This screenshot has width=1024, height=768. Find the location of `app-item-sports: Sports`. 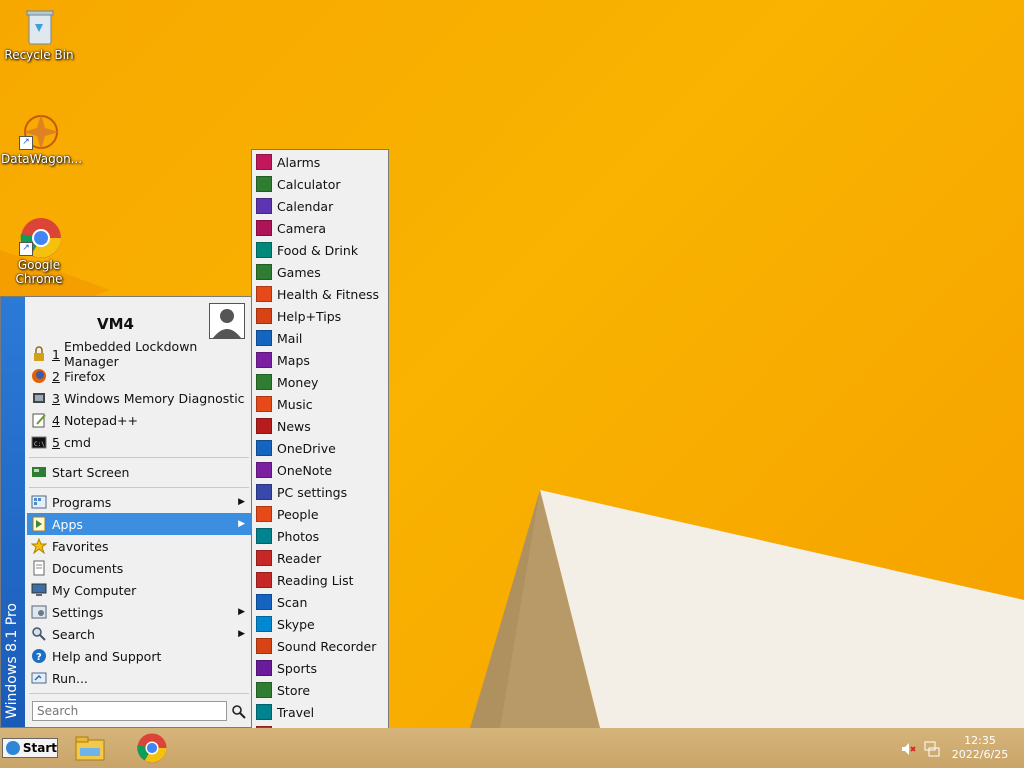

app-item-sports: Sports is located at coordinates (320, 668).